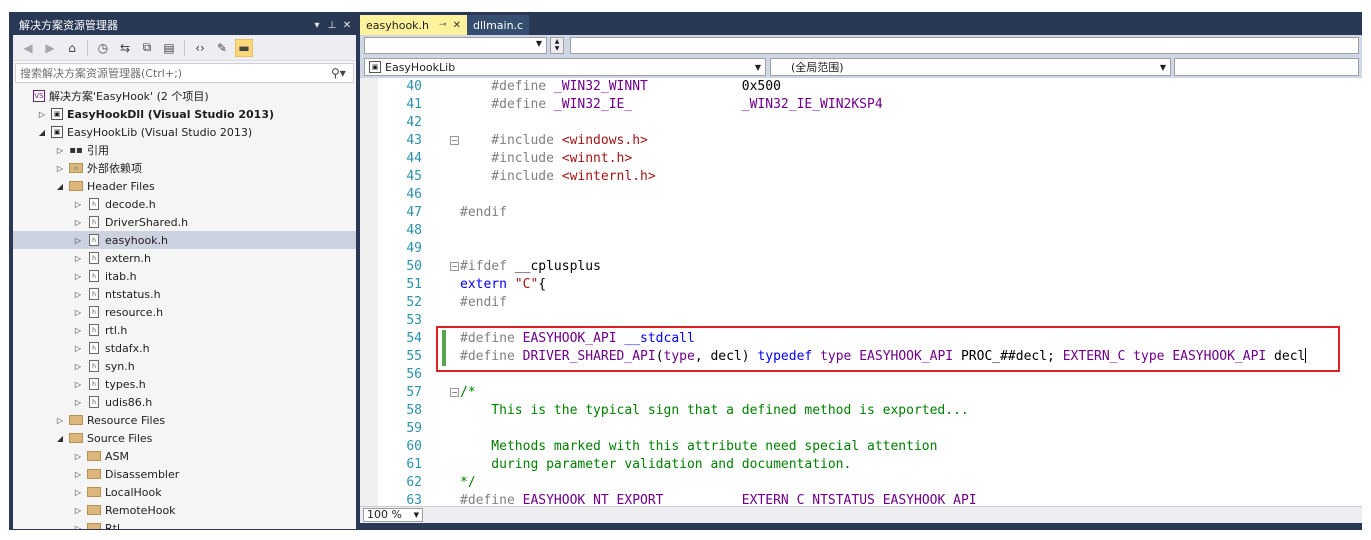 The image size is (1371, 540). I want to click on tree-item: ▷ h types.h, so click(184, 384).